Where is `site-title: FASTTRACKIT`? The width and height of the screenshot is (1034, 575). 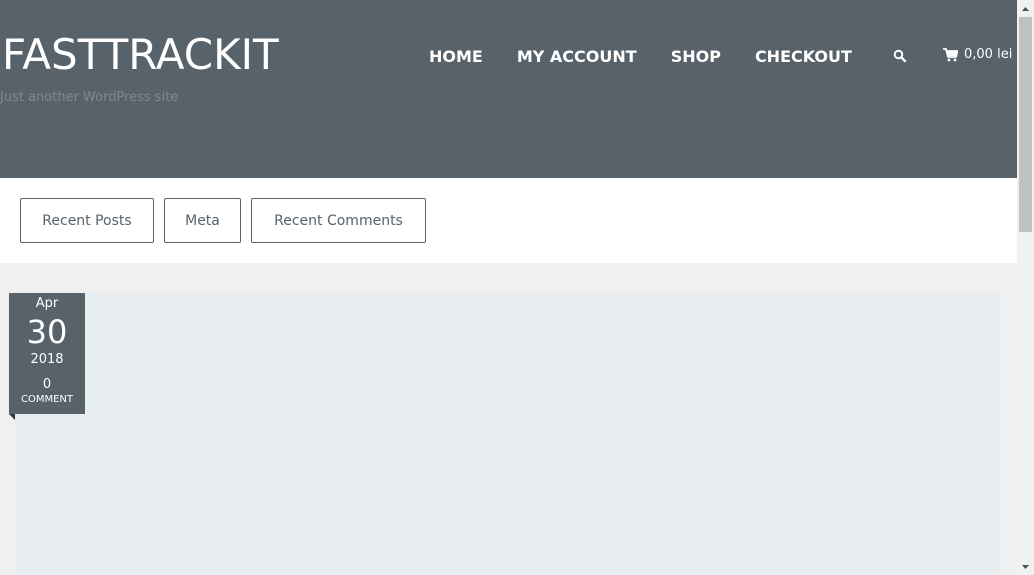 site-title: FASTTRACKIT is located at coordinates (140, 54).